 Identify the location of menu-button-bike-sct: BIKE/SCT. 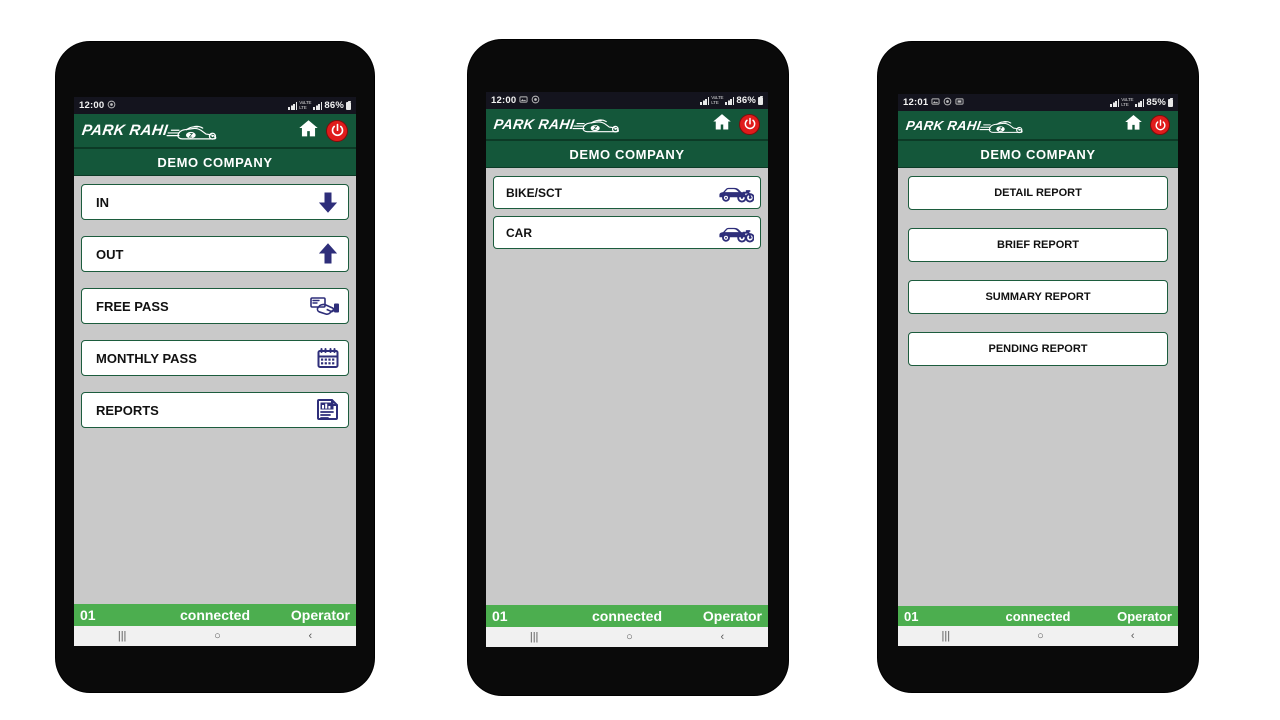
(627, 192).